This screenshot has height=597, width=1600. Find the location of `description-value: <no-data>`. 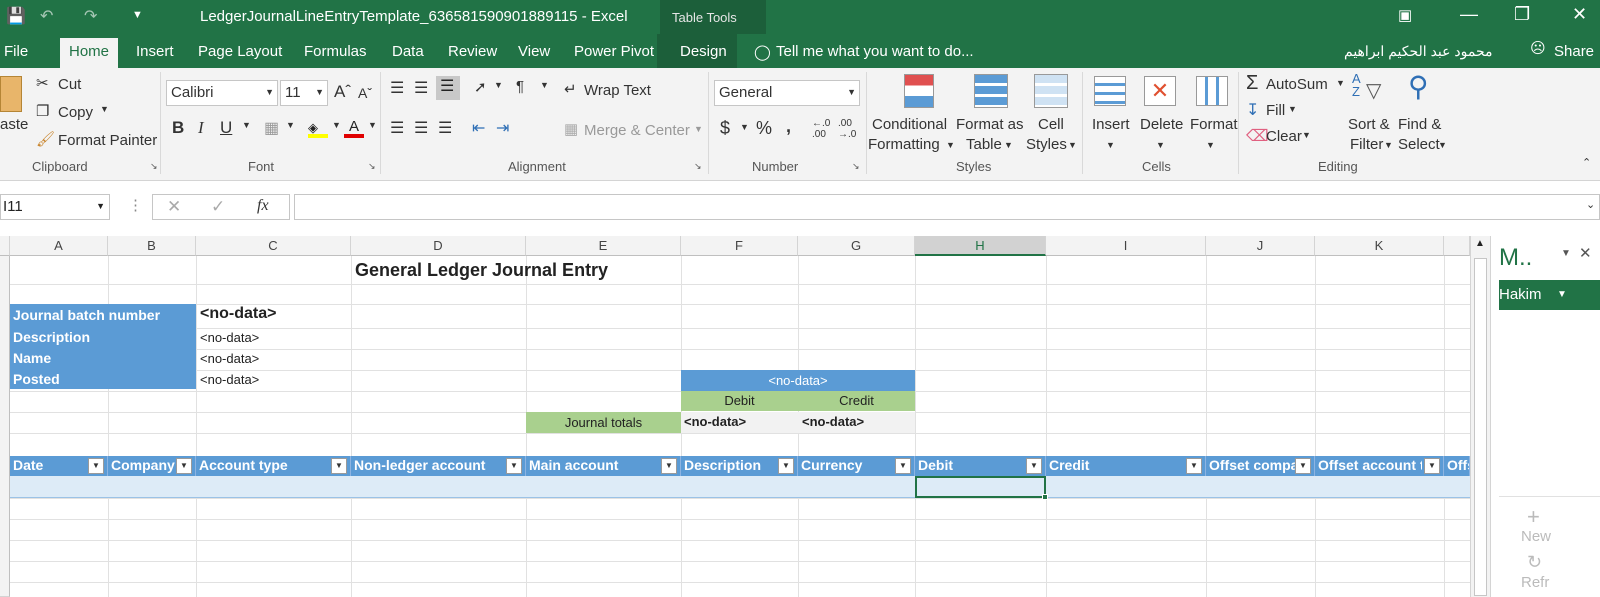

description-value: <no-data> is located at coordinates (229, 337).